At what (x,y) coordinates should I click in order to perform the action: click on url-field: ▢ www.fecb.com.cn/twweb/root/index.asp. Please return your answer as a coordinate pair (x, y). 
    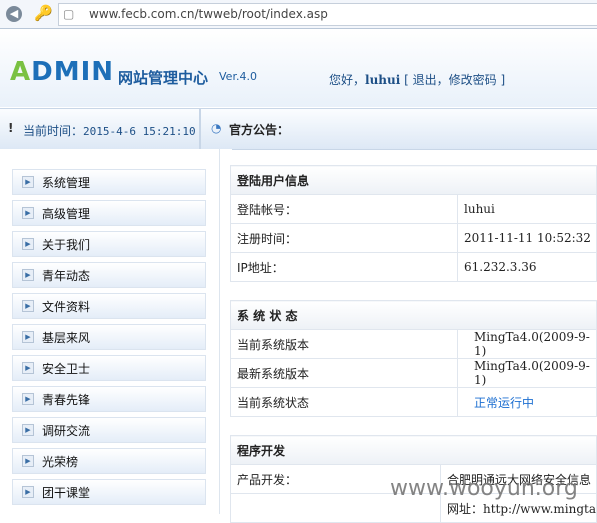
    Looking at the image, I should click on (327, 14).